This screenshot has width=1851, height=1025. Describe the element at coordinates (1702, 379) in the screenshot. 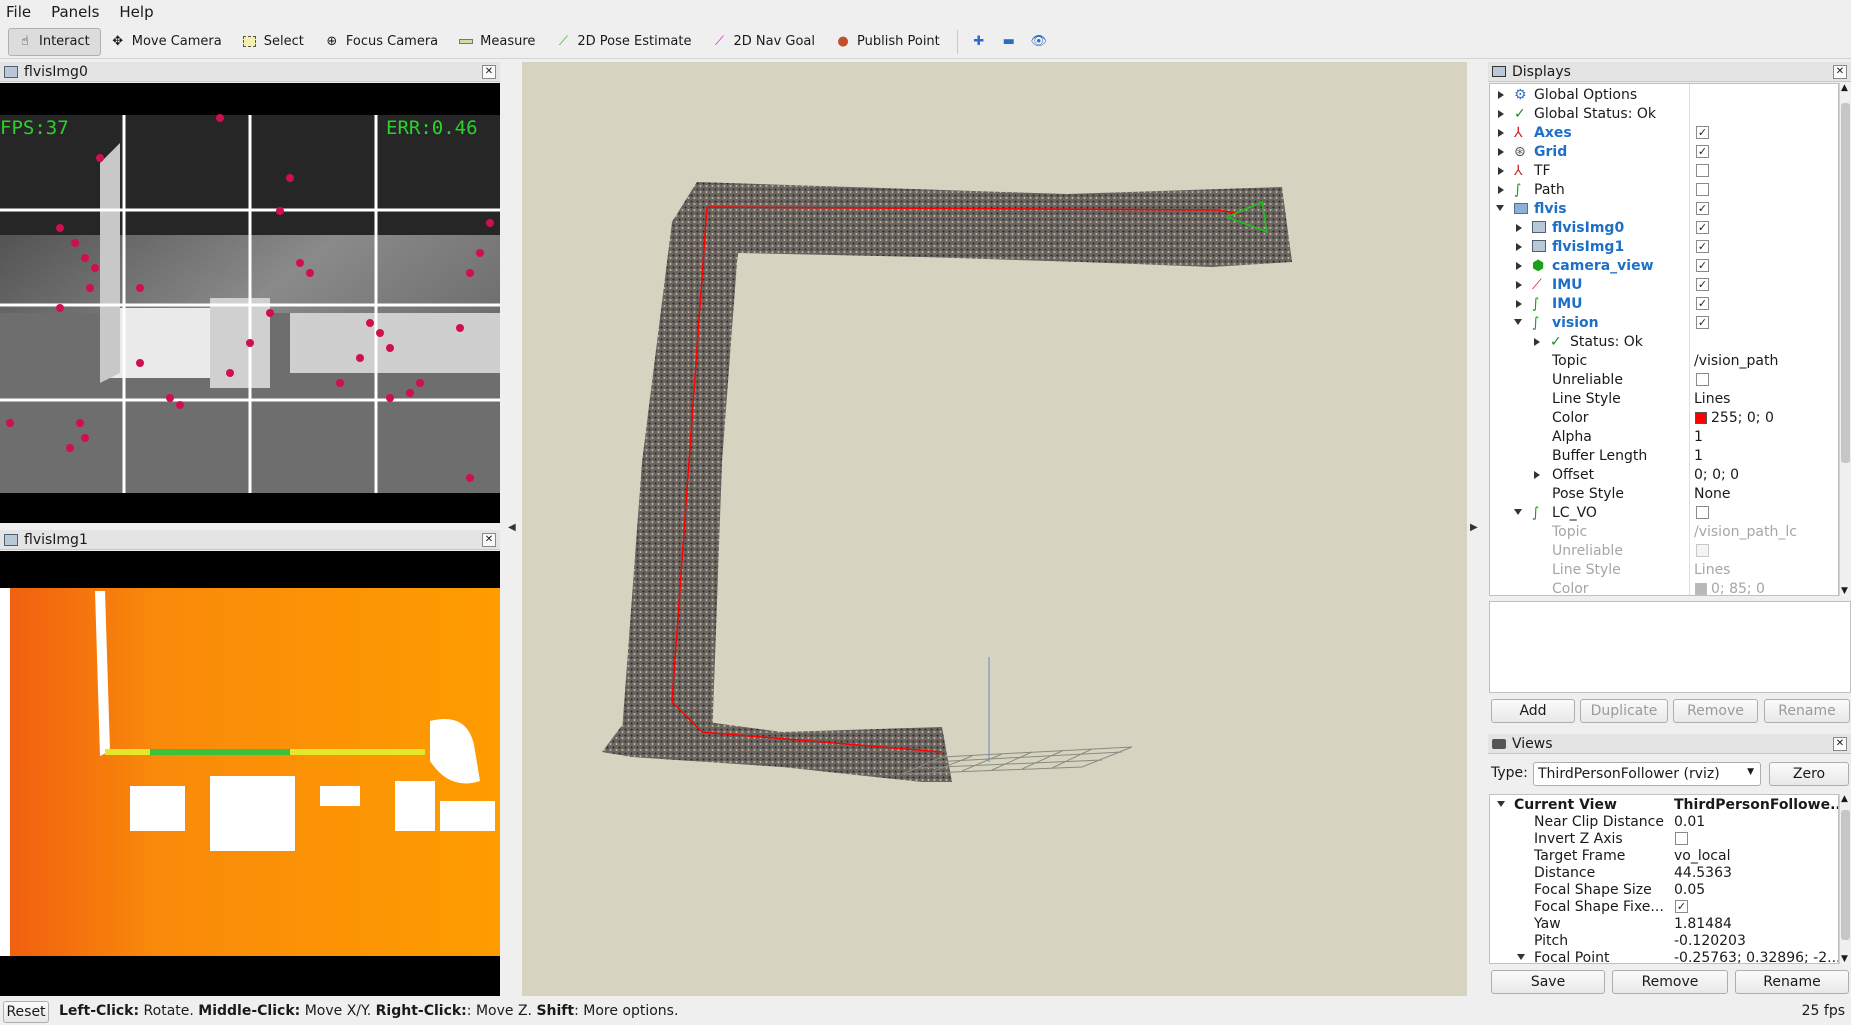

I see `unreliable-checkbox` at that location.